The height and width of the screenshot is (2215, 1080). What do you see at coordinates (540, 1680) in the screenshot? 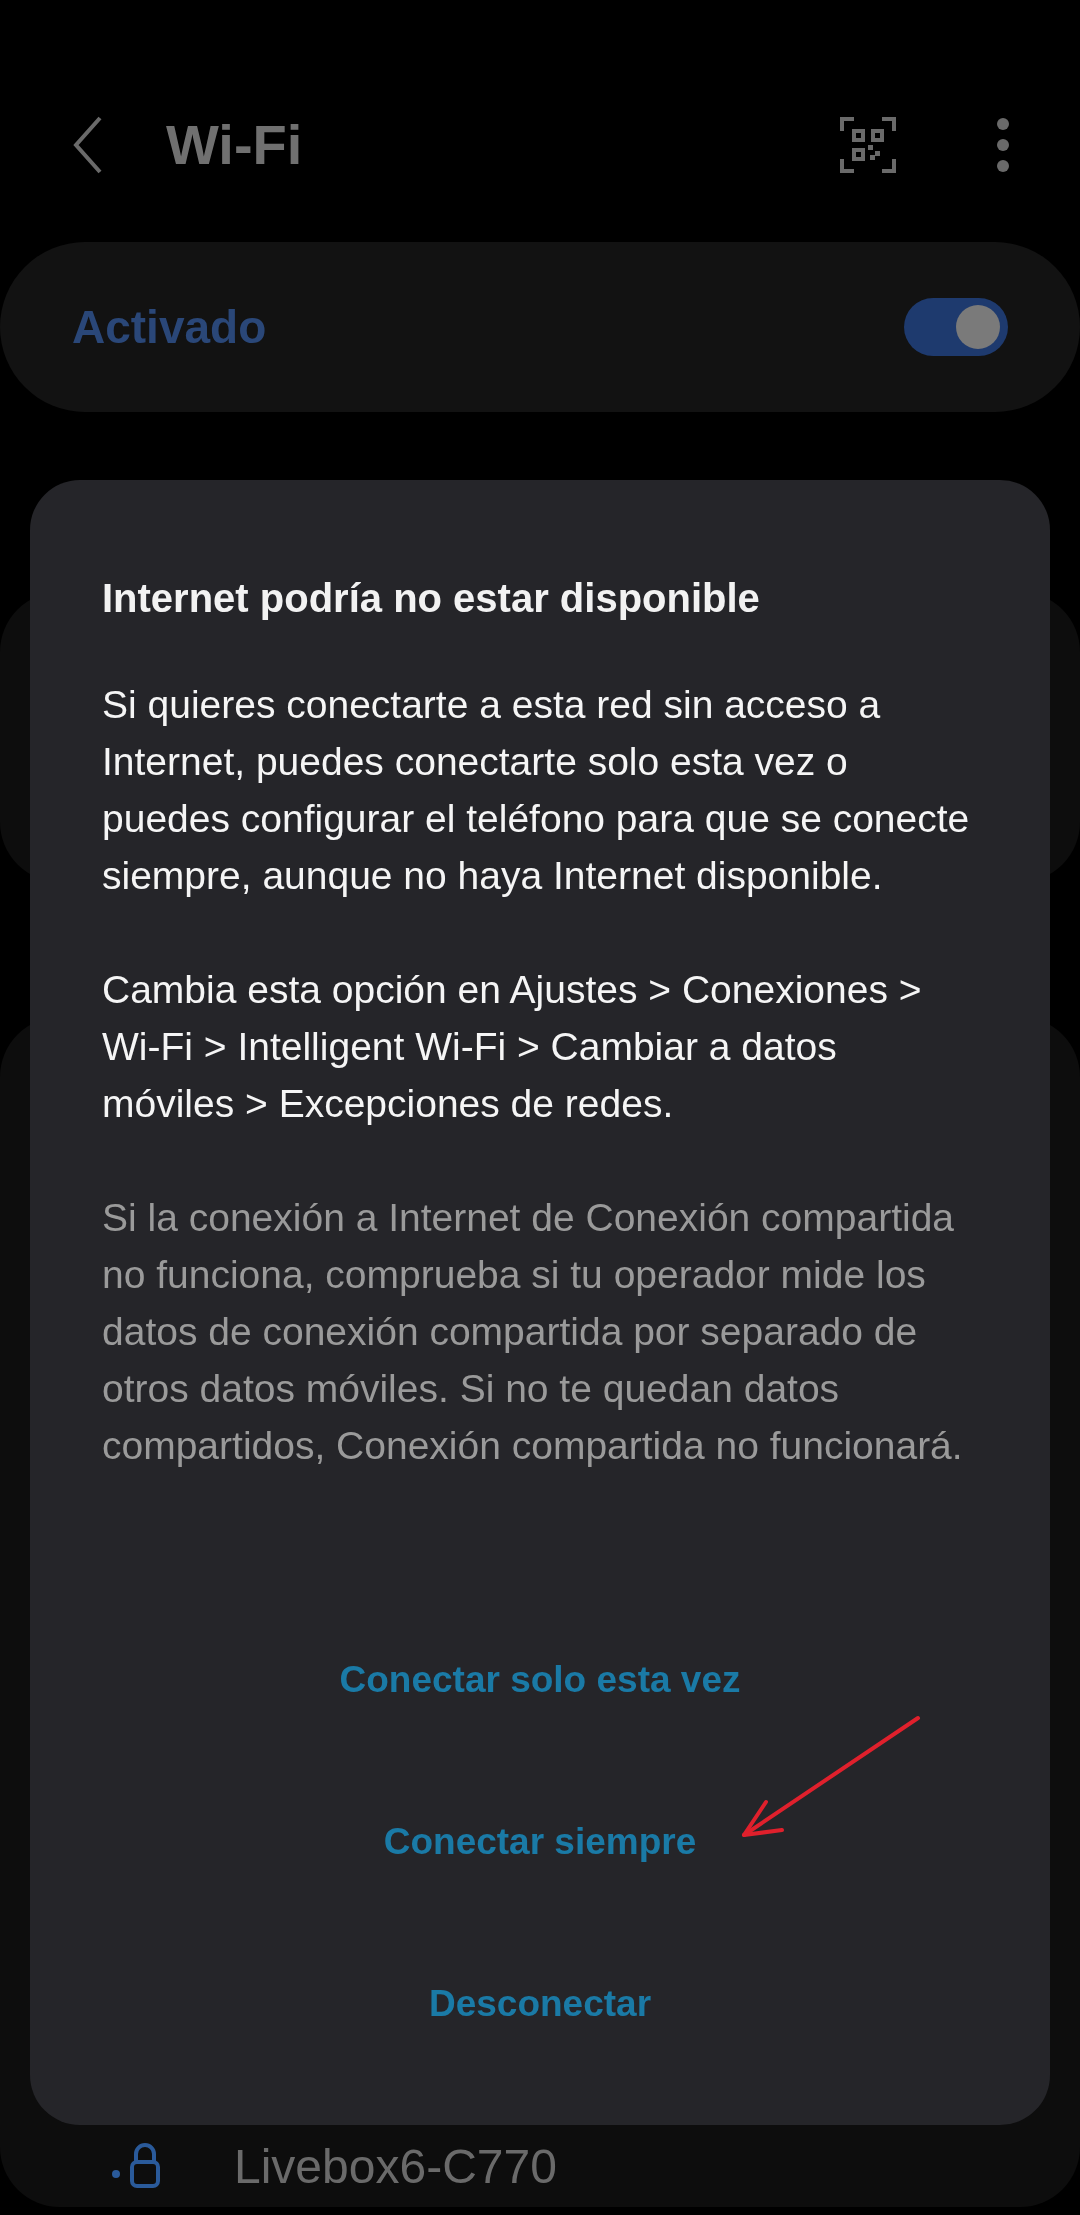
I see `dialog-button: Conectar solo esta vez` at bounding box center [540, 1680].